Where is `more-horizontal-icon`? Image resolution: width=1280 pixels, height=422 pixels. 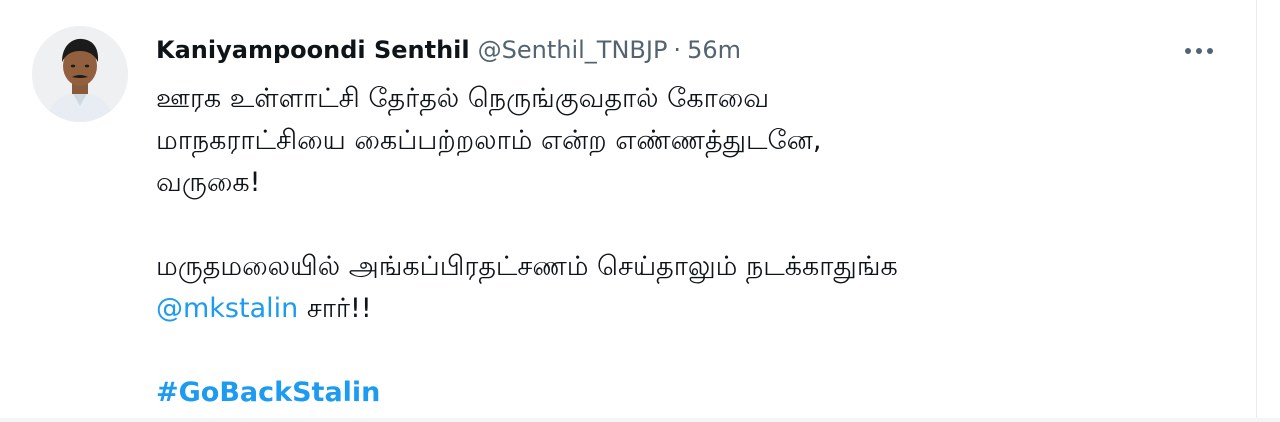
more-horizontal-icon is located at coordinates (1199, 51).